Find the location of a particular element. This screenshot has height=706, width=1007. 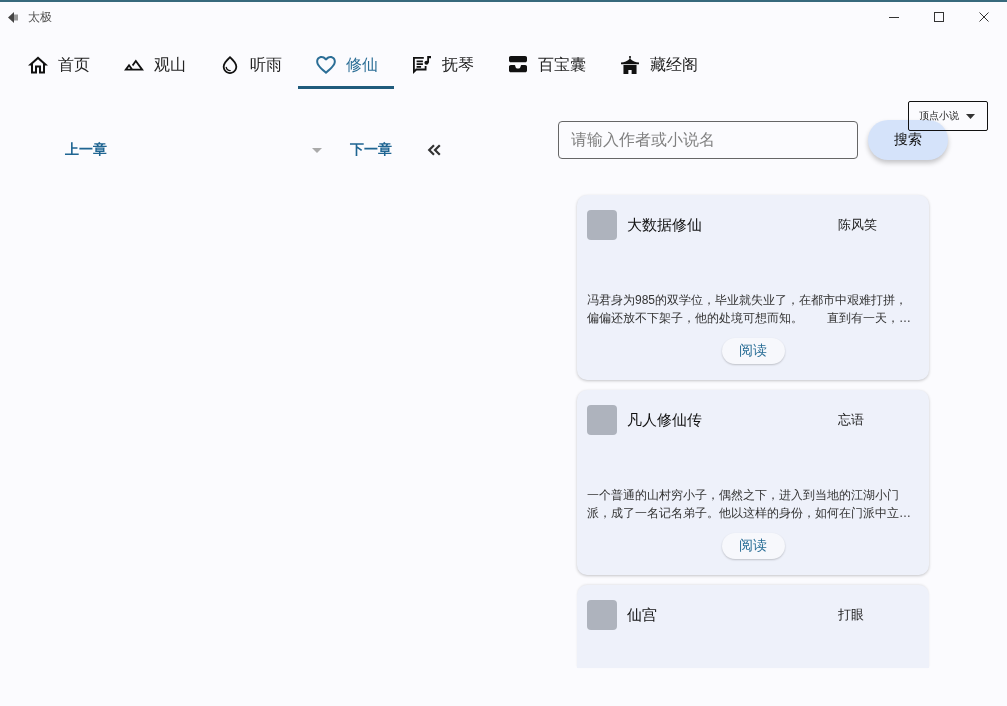

nav-tab: 藏经阁 is located at coordinates (658, 66).